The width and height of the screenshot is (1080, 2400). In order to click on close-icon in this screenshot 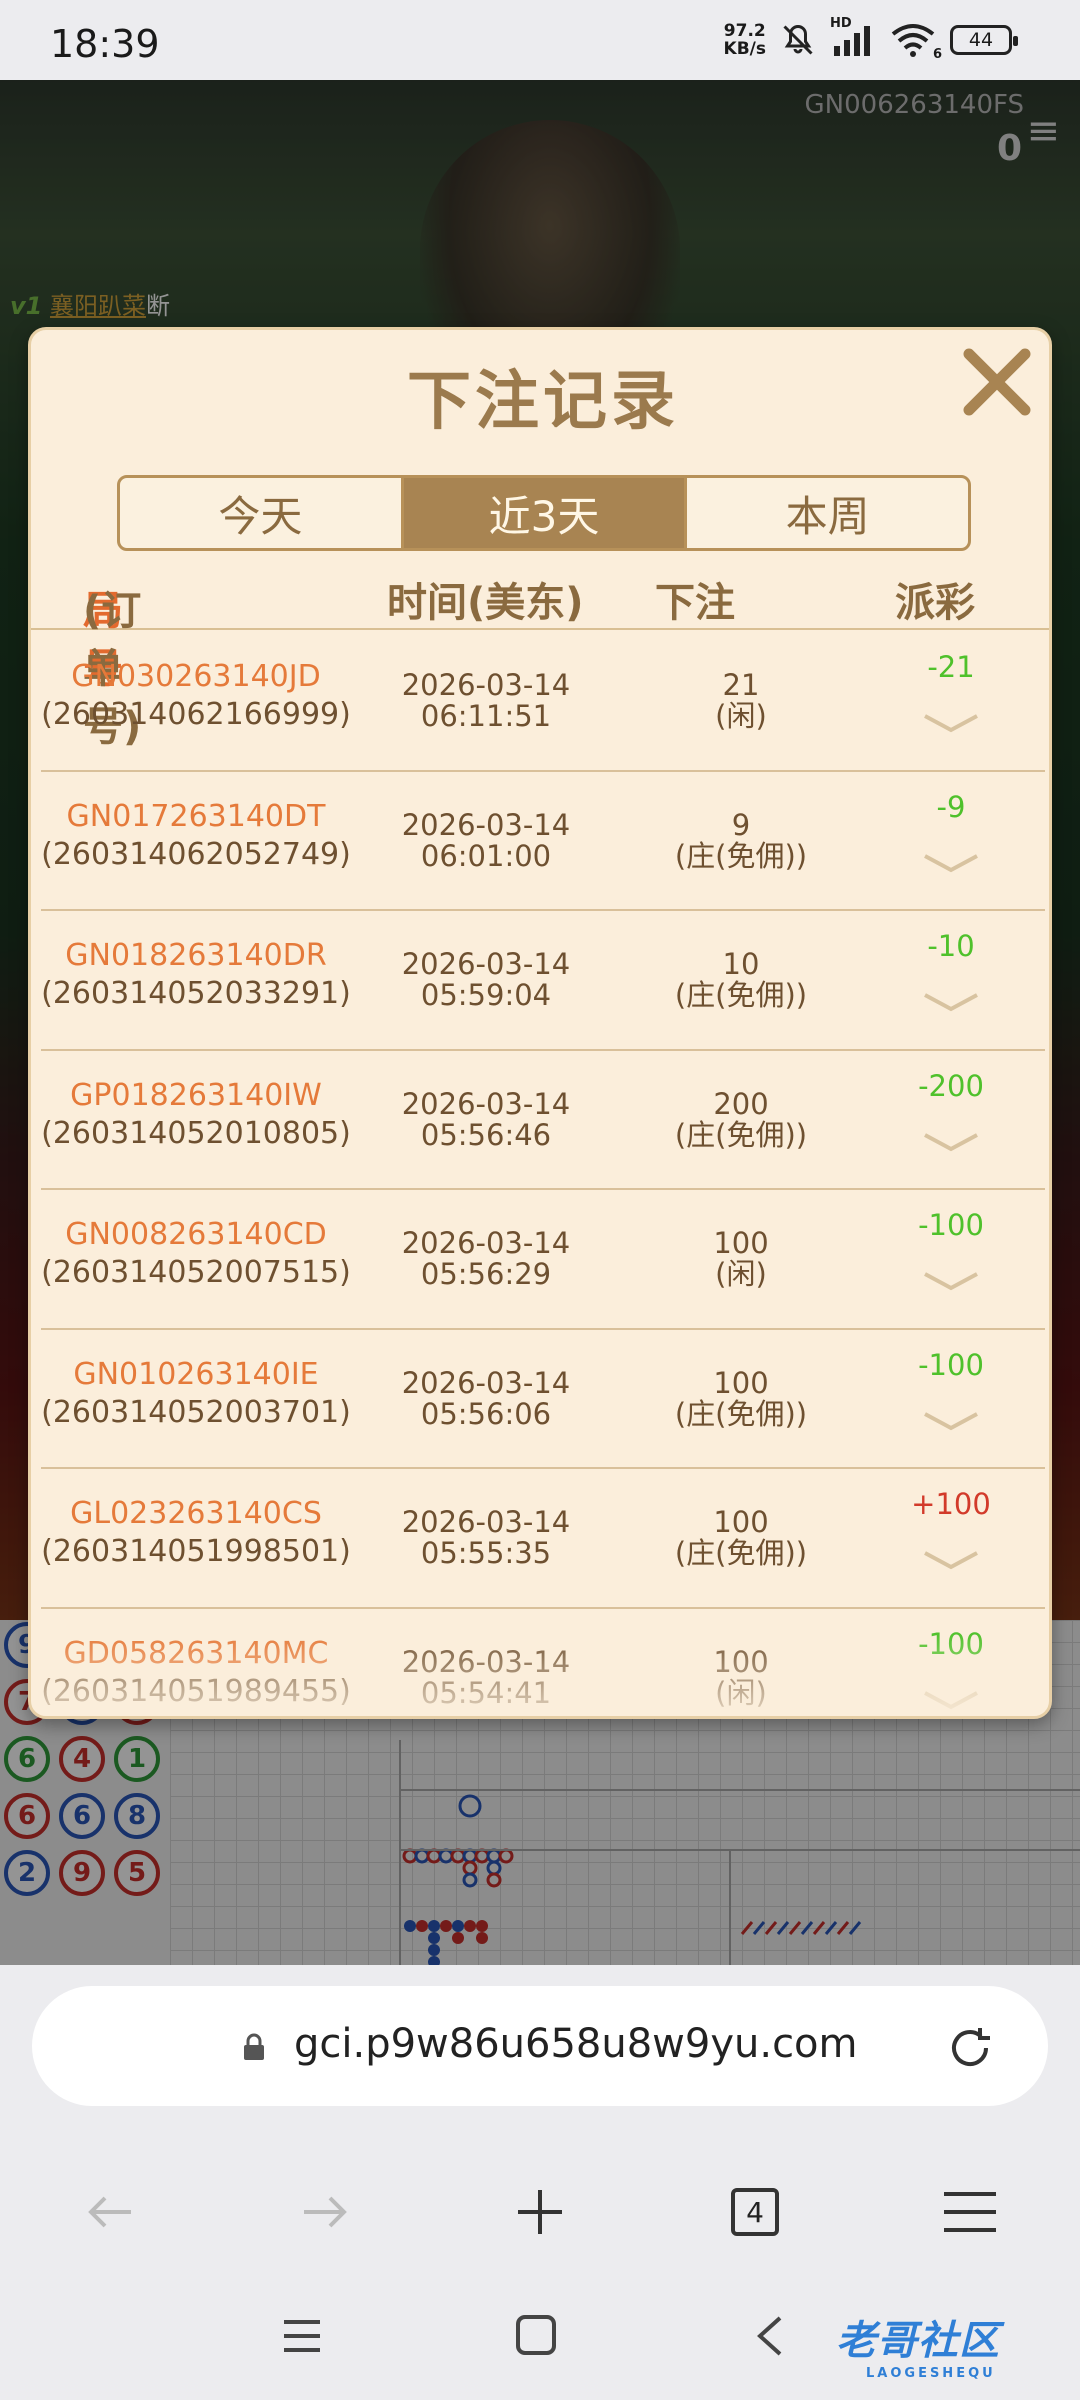, I will do `click(997, 382)`.